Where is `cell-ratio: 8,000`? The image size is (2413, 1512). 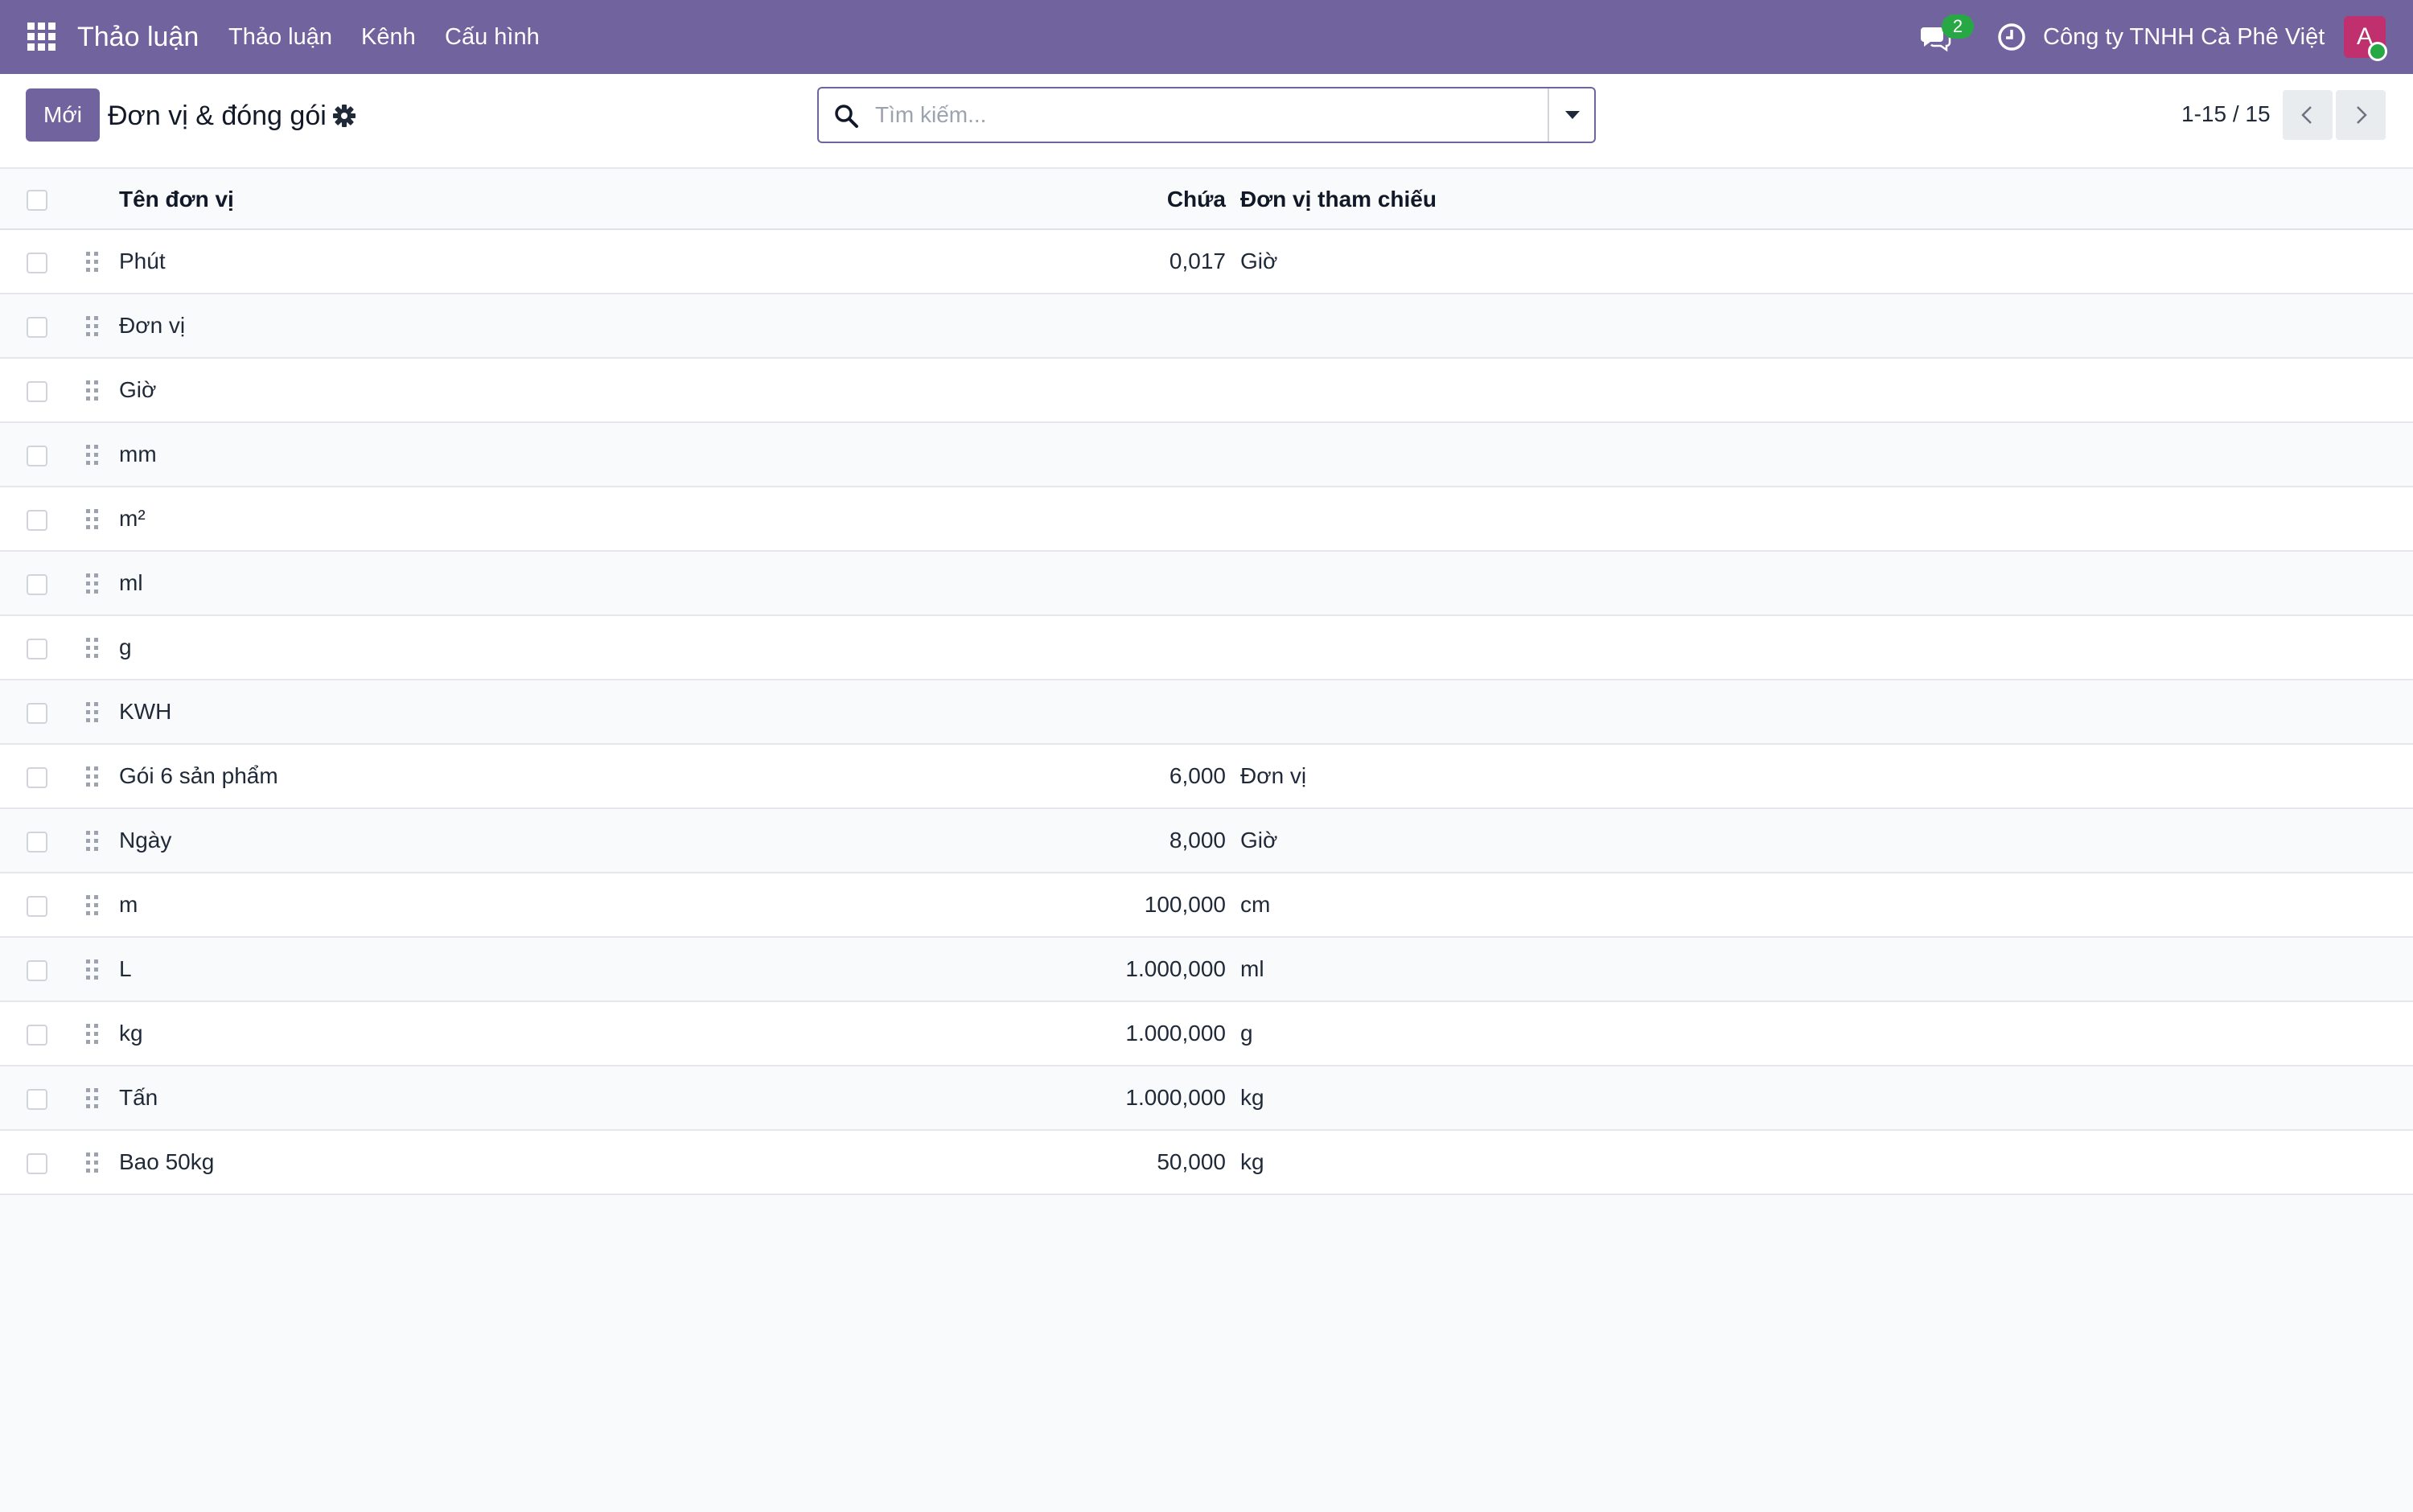
cell-ratio: 8,000 is located at coordinates (1197, 841).